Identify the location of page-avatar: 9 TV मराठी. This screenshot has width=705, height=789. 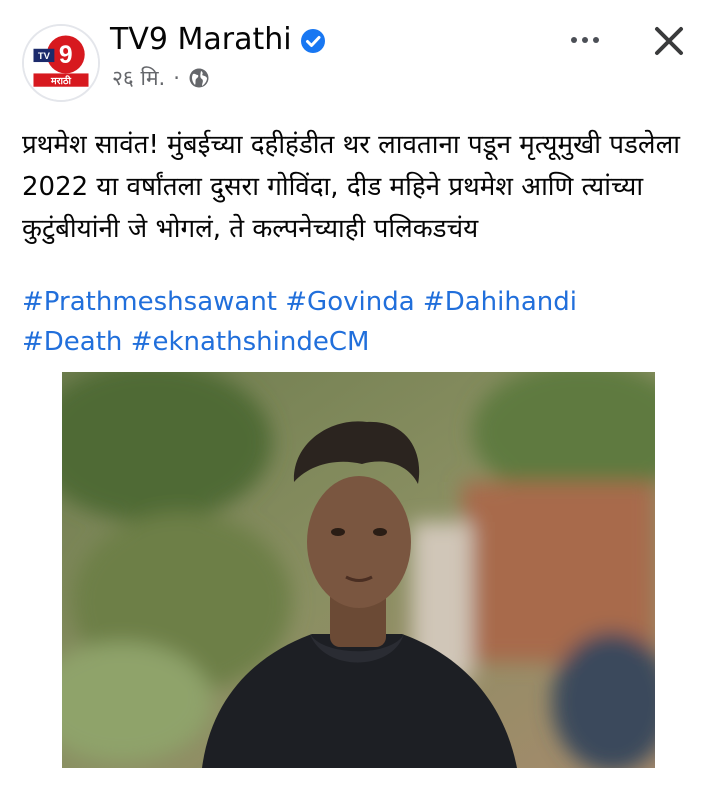
(61, 63).